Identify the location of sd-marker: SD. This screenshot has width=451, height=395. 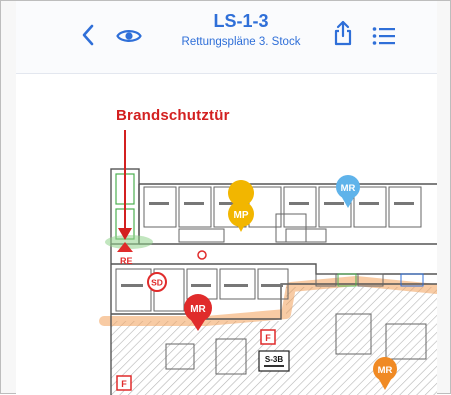
(157, 282).